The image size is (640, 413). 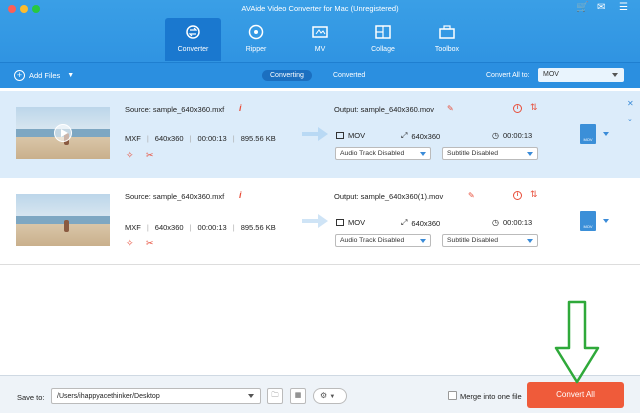 What do you see at coordinates (447, 49) in the screenshot?
I see `tab-toolbox-label: Toolbox` at bounding box center [447, 49].